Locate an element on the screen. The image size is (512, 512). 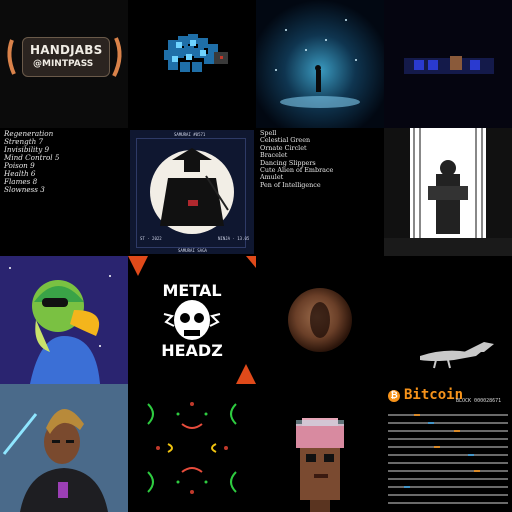
cyber-warrior-image is located at coordinates (64, 448).